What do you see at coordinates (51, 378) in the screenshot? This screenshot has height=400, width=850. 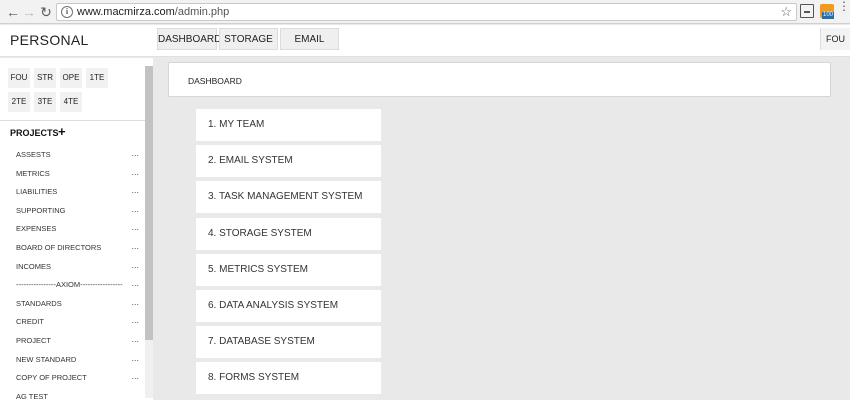 I see `project-label: COPY OF PROJECT` at bounding box center [51, 378].